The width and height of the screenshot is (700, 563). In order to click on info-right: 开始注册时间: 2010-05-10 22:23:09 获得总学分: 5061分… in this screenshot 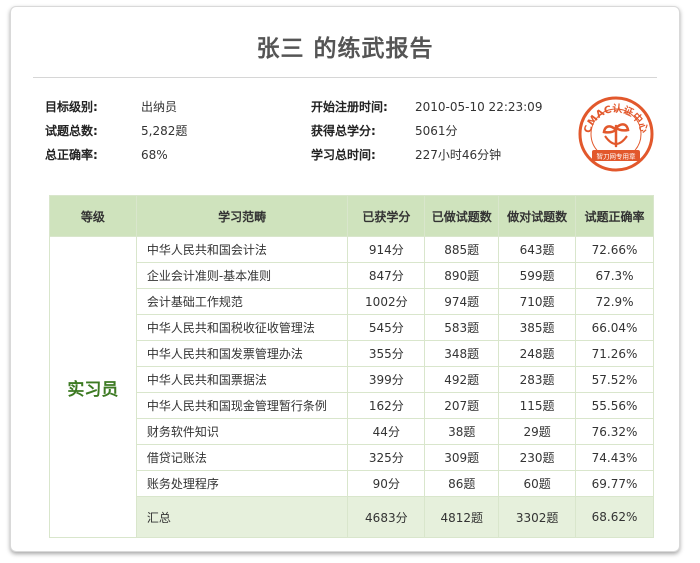, I will do `click(426, 131)`.